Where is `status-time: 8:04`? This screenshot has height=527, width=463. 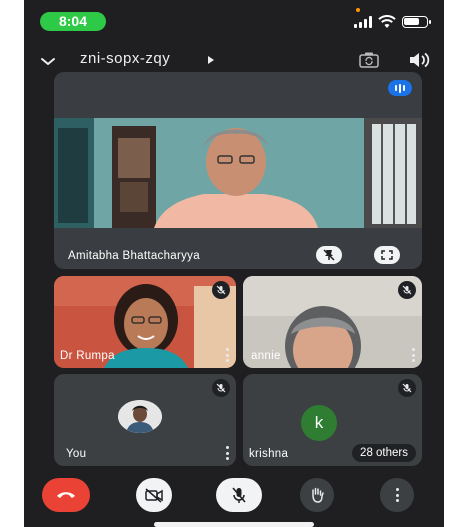 status-time: 8:04 is located at coordinates (73, 21).